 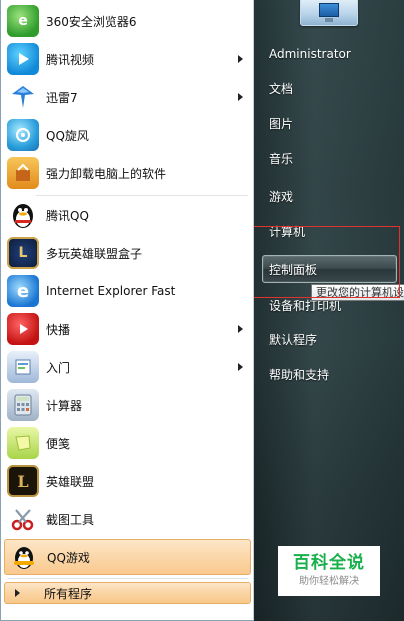 What do you see at coordinates (23, 443) in the screenshot?
I see `sticky-notes-icon` at bounding box center [23, 443].